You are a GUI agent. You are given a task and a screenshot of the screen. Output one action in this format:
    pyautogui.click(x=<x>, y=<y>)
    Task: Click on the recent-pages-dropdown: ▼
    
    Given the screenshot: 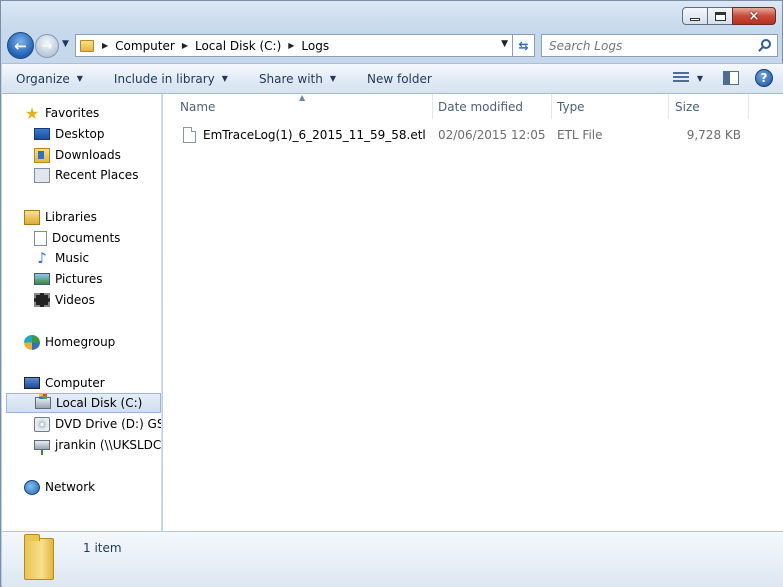 What is the action you would take?
    pyautogui.click(x=65, y=44)
    